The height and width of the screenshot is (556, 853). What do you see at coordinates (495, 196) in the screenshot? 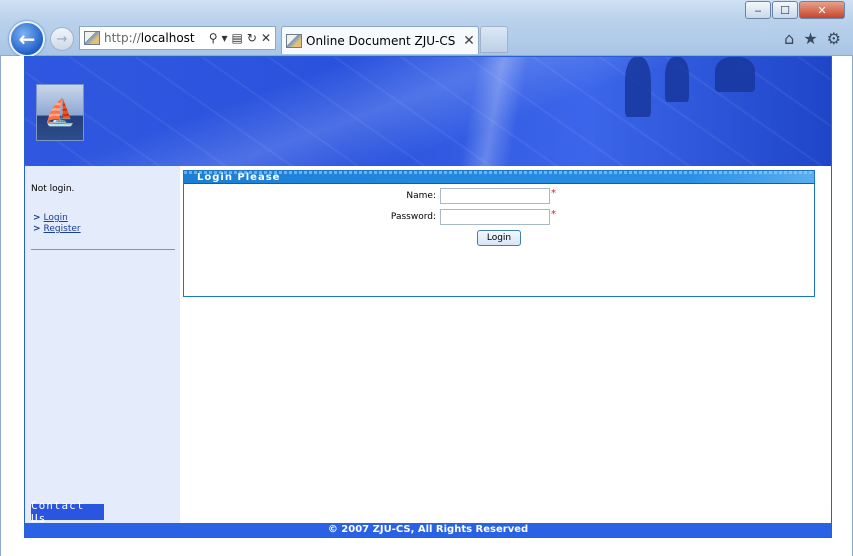
I see `name-input` at bounding box center [495, 196].